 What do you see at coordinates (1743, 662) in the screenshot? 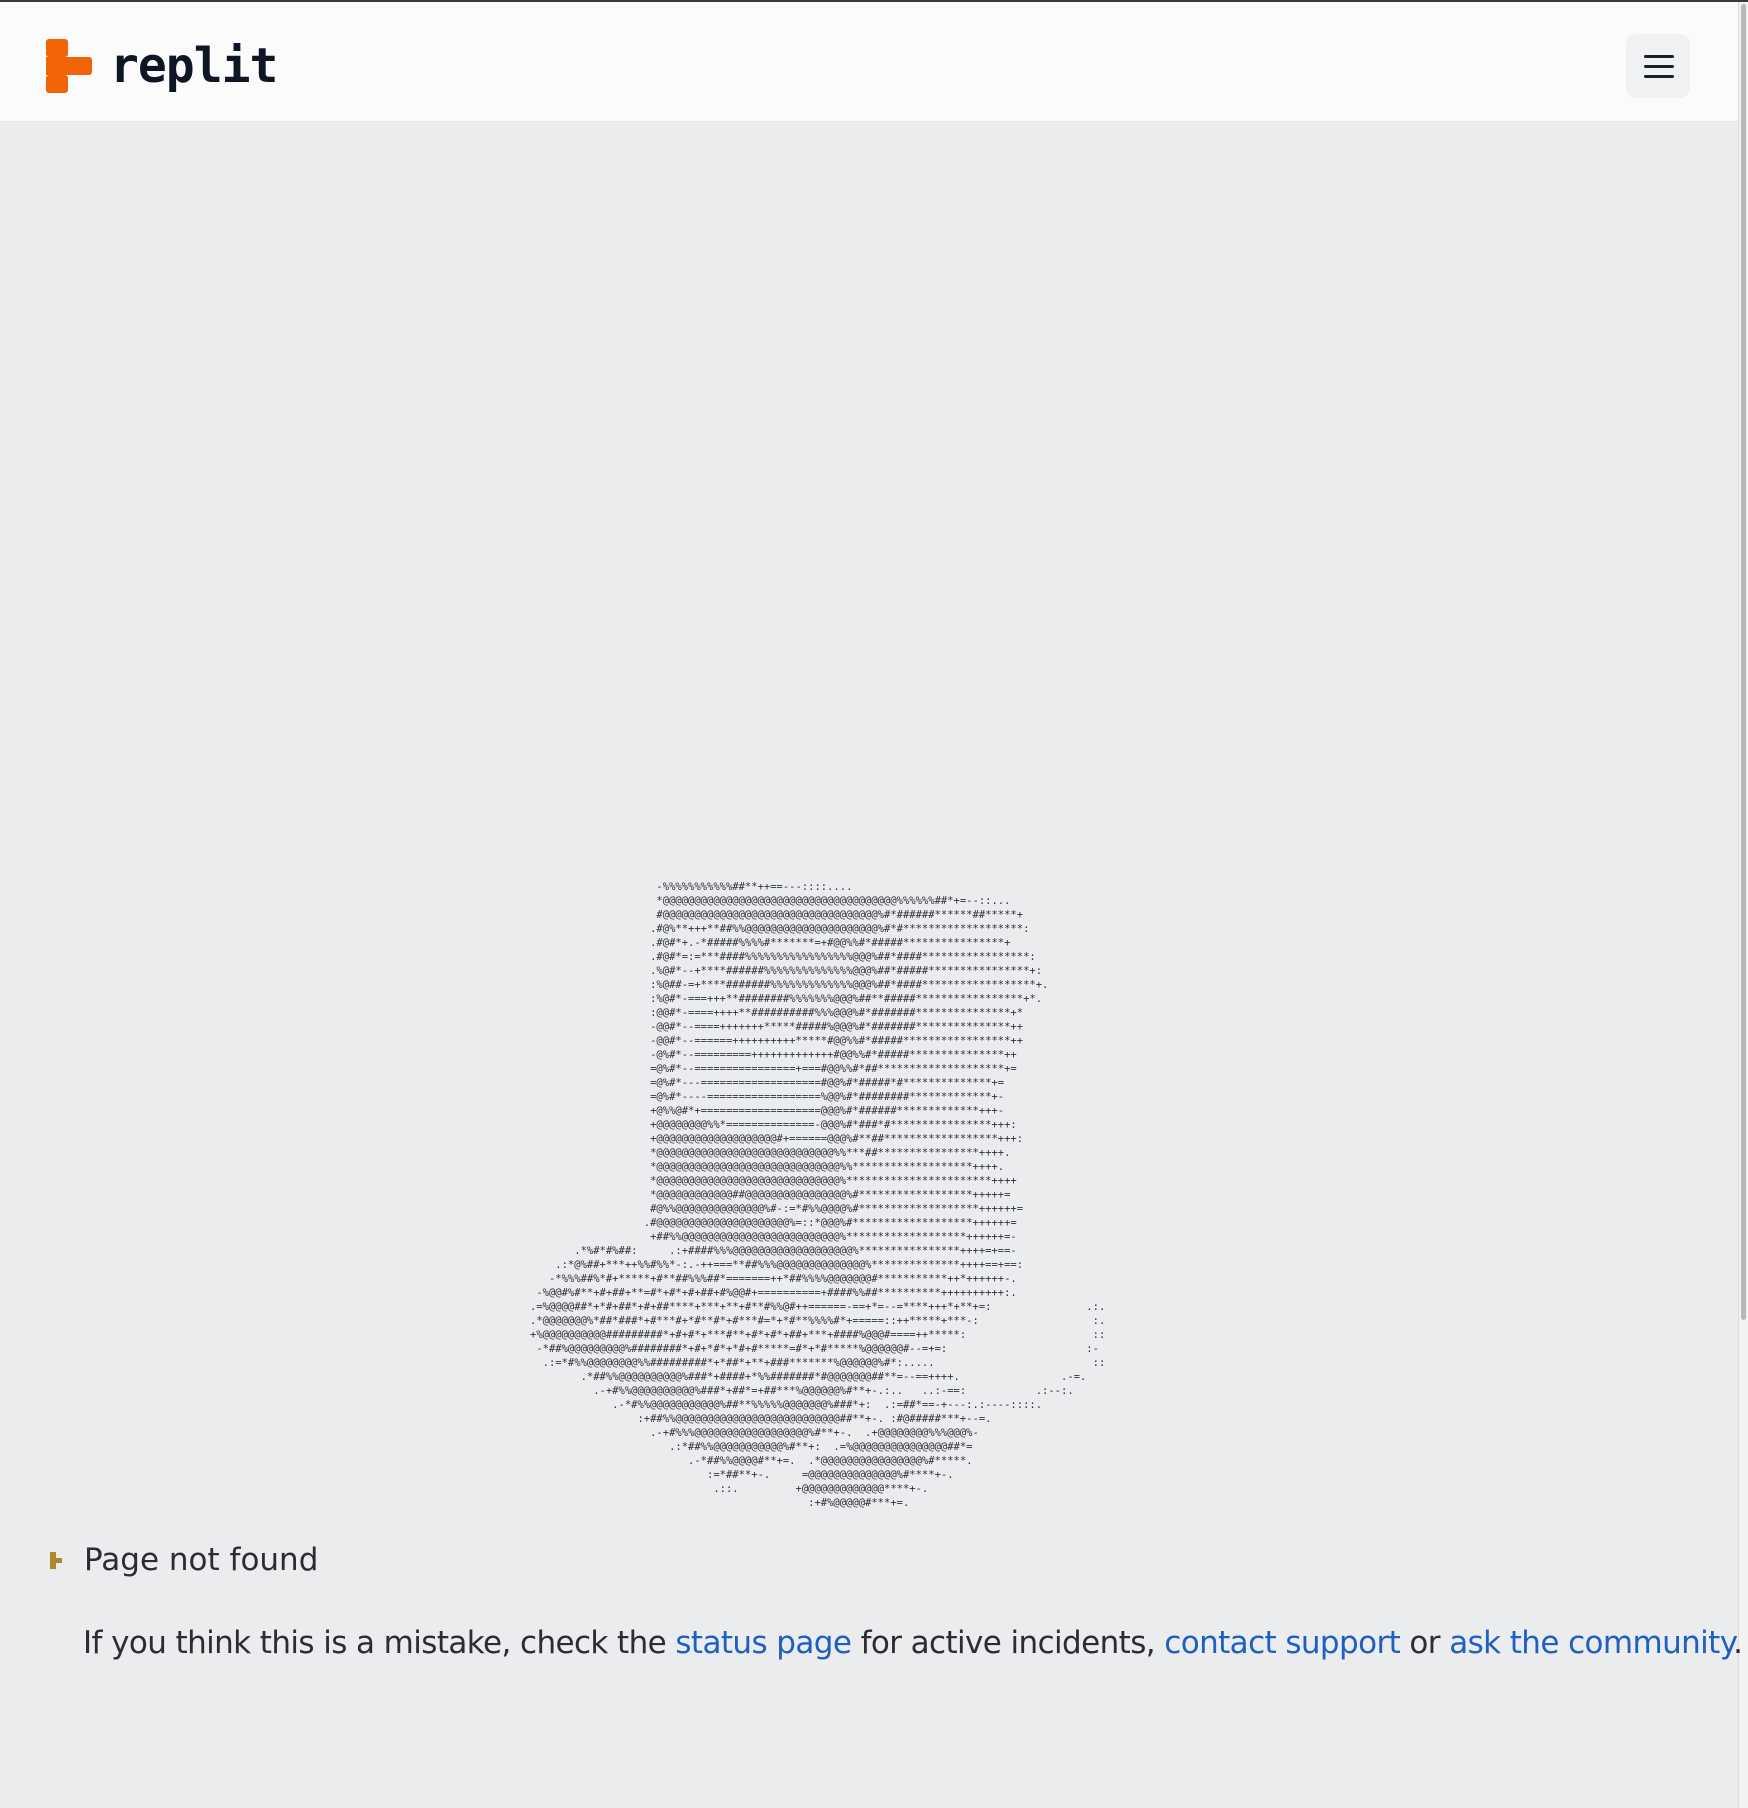
I see `scrollbar-thumb` at bounding box center [1743, 662].